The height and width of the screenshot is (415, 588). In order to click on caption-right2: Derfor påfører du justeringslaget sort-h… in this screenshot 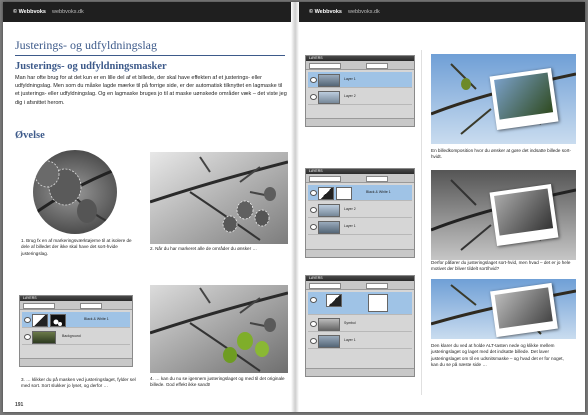, I will do `click(501, 266)`.